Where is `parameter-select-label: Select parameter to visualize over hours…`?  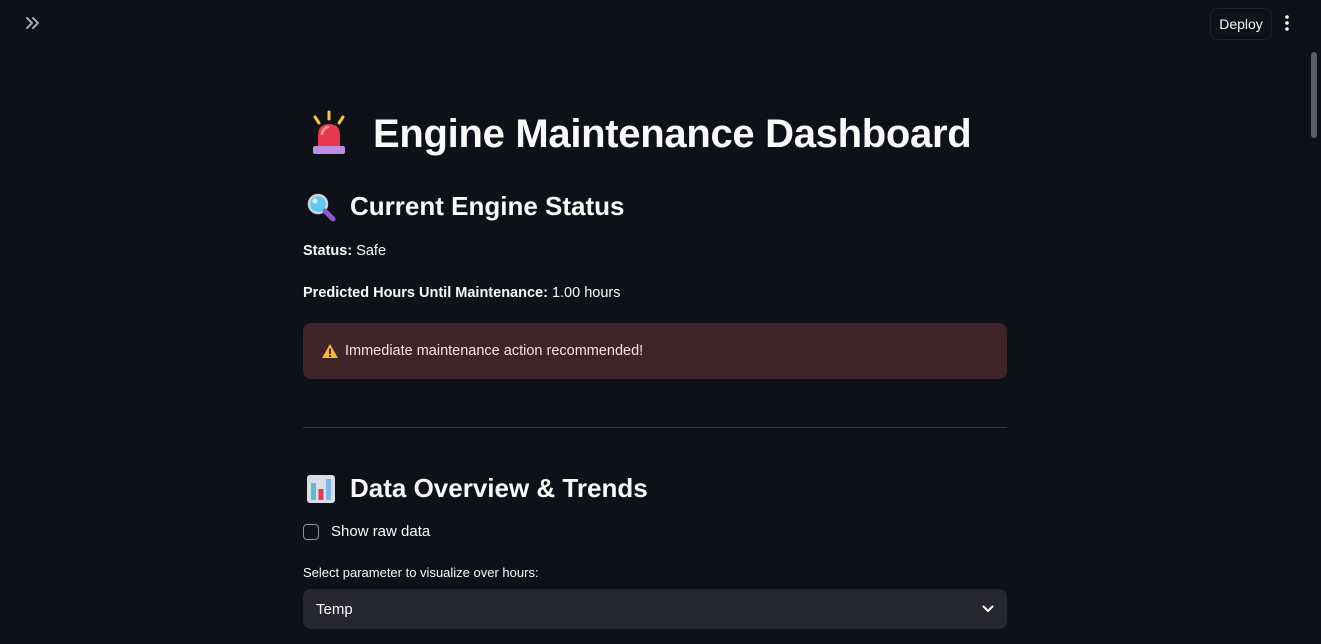
parameter-select-label: Select parameter to visualize over hours… is located at coordinates (421, 572).